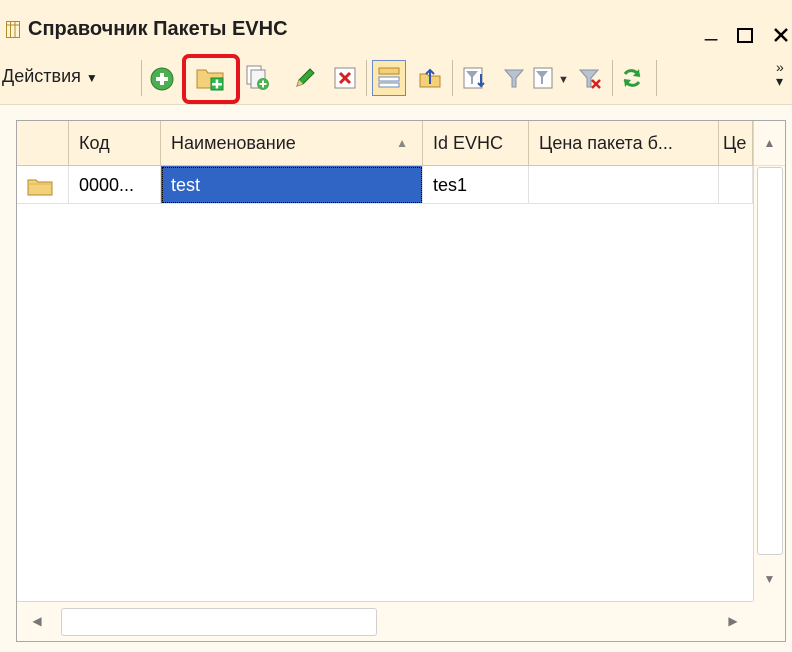 This screenshot has width=792, height=652. Describe the element at coordinates (258, 78) in the screenshot. I see `copy-icon` at that location.